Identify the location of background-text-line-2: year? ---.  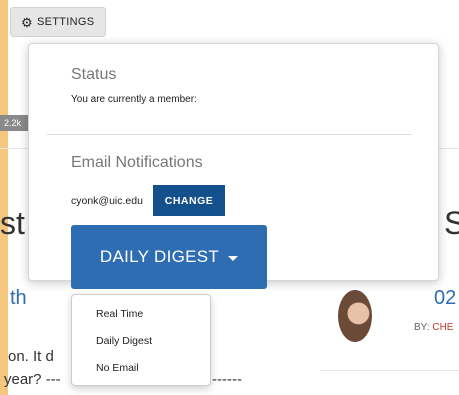
(32, 379).